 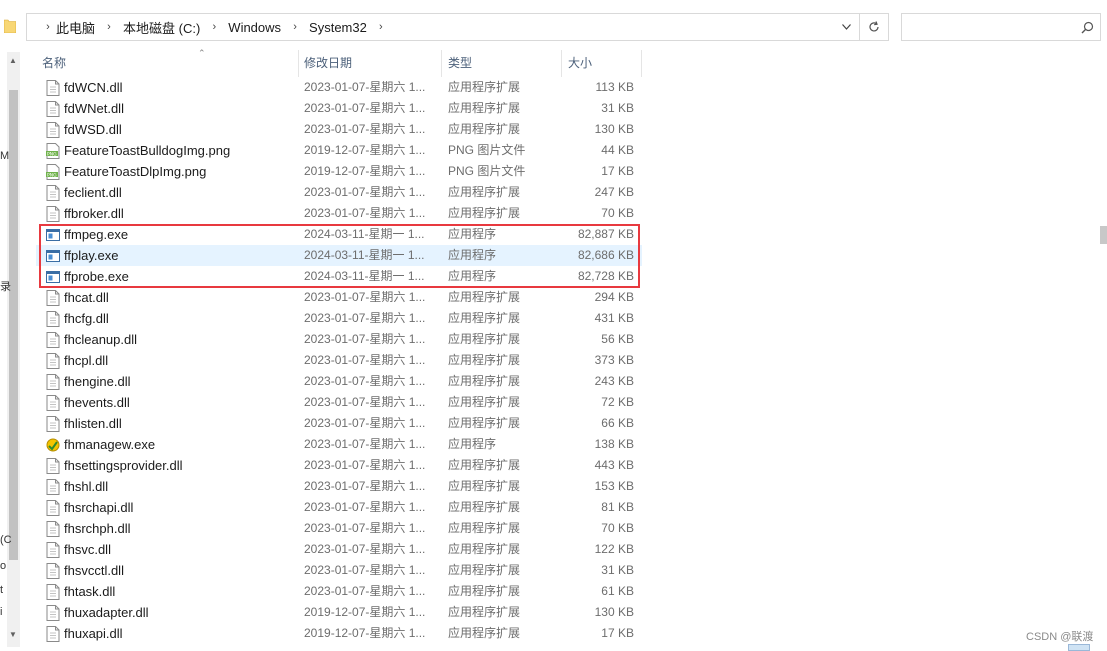 What do you see at coordinates (1102, 350) in the screenshot?
I see `file-list-scrollbar` at bounding box center [1102, 350].